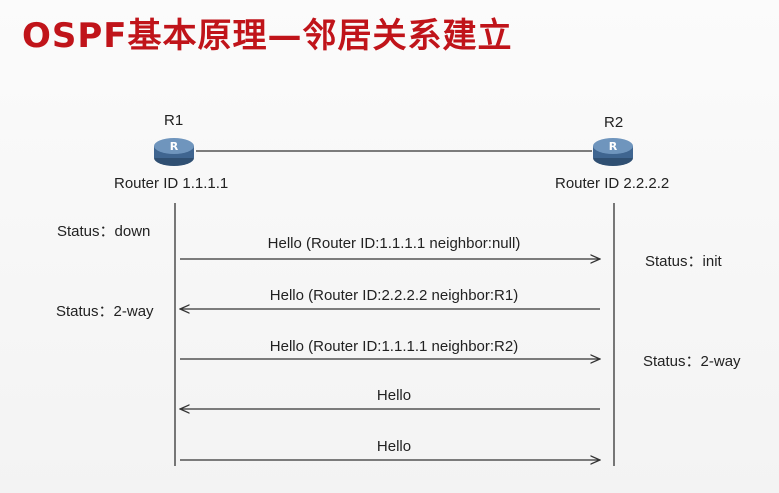 This screenshot has height=493, width=779. What do you see at coordinates (614, 122) in the screenshot?
I see `r2-name: R2` at bounding box center [614, 122].